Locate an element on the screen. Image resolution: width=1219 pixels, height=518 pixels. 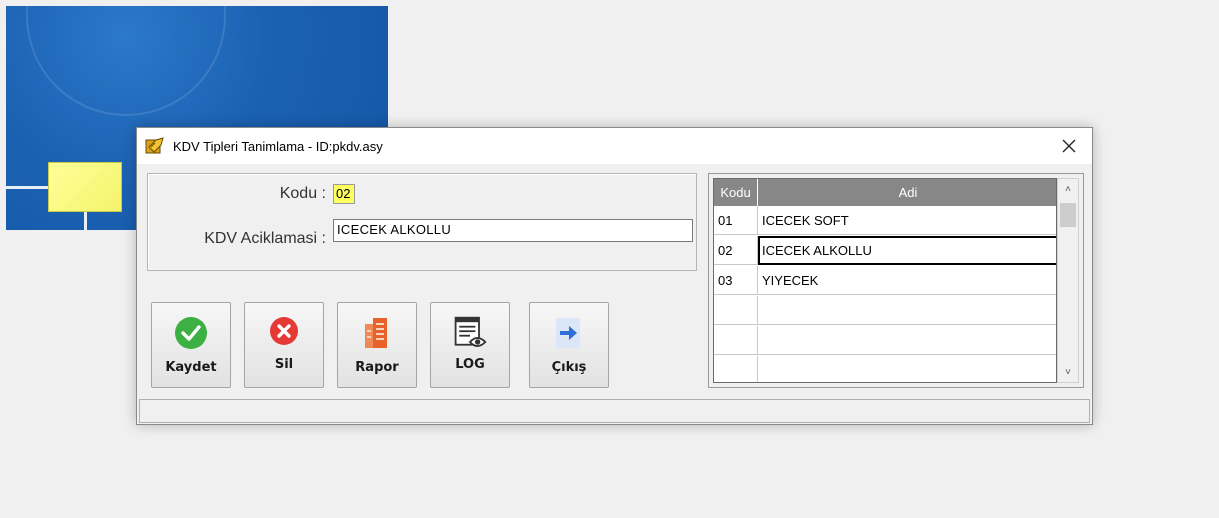
close-button is located at coordinates (1069, 146).